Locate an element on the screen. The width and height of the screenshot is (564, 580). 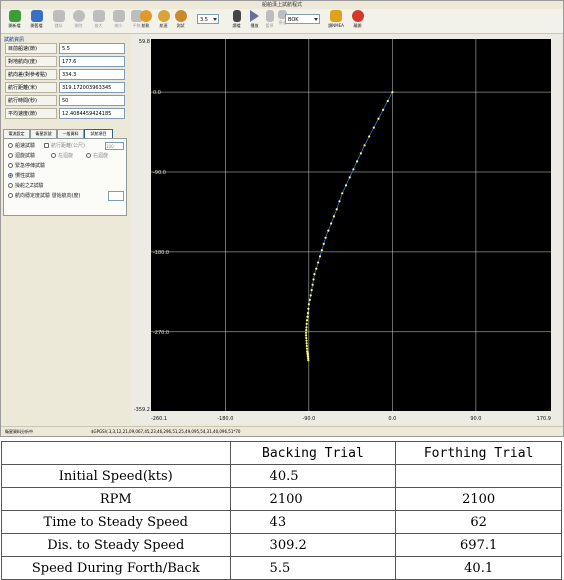
header-cell is located at coordinates (116, 453).